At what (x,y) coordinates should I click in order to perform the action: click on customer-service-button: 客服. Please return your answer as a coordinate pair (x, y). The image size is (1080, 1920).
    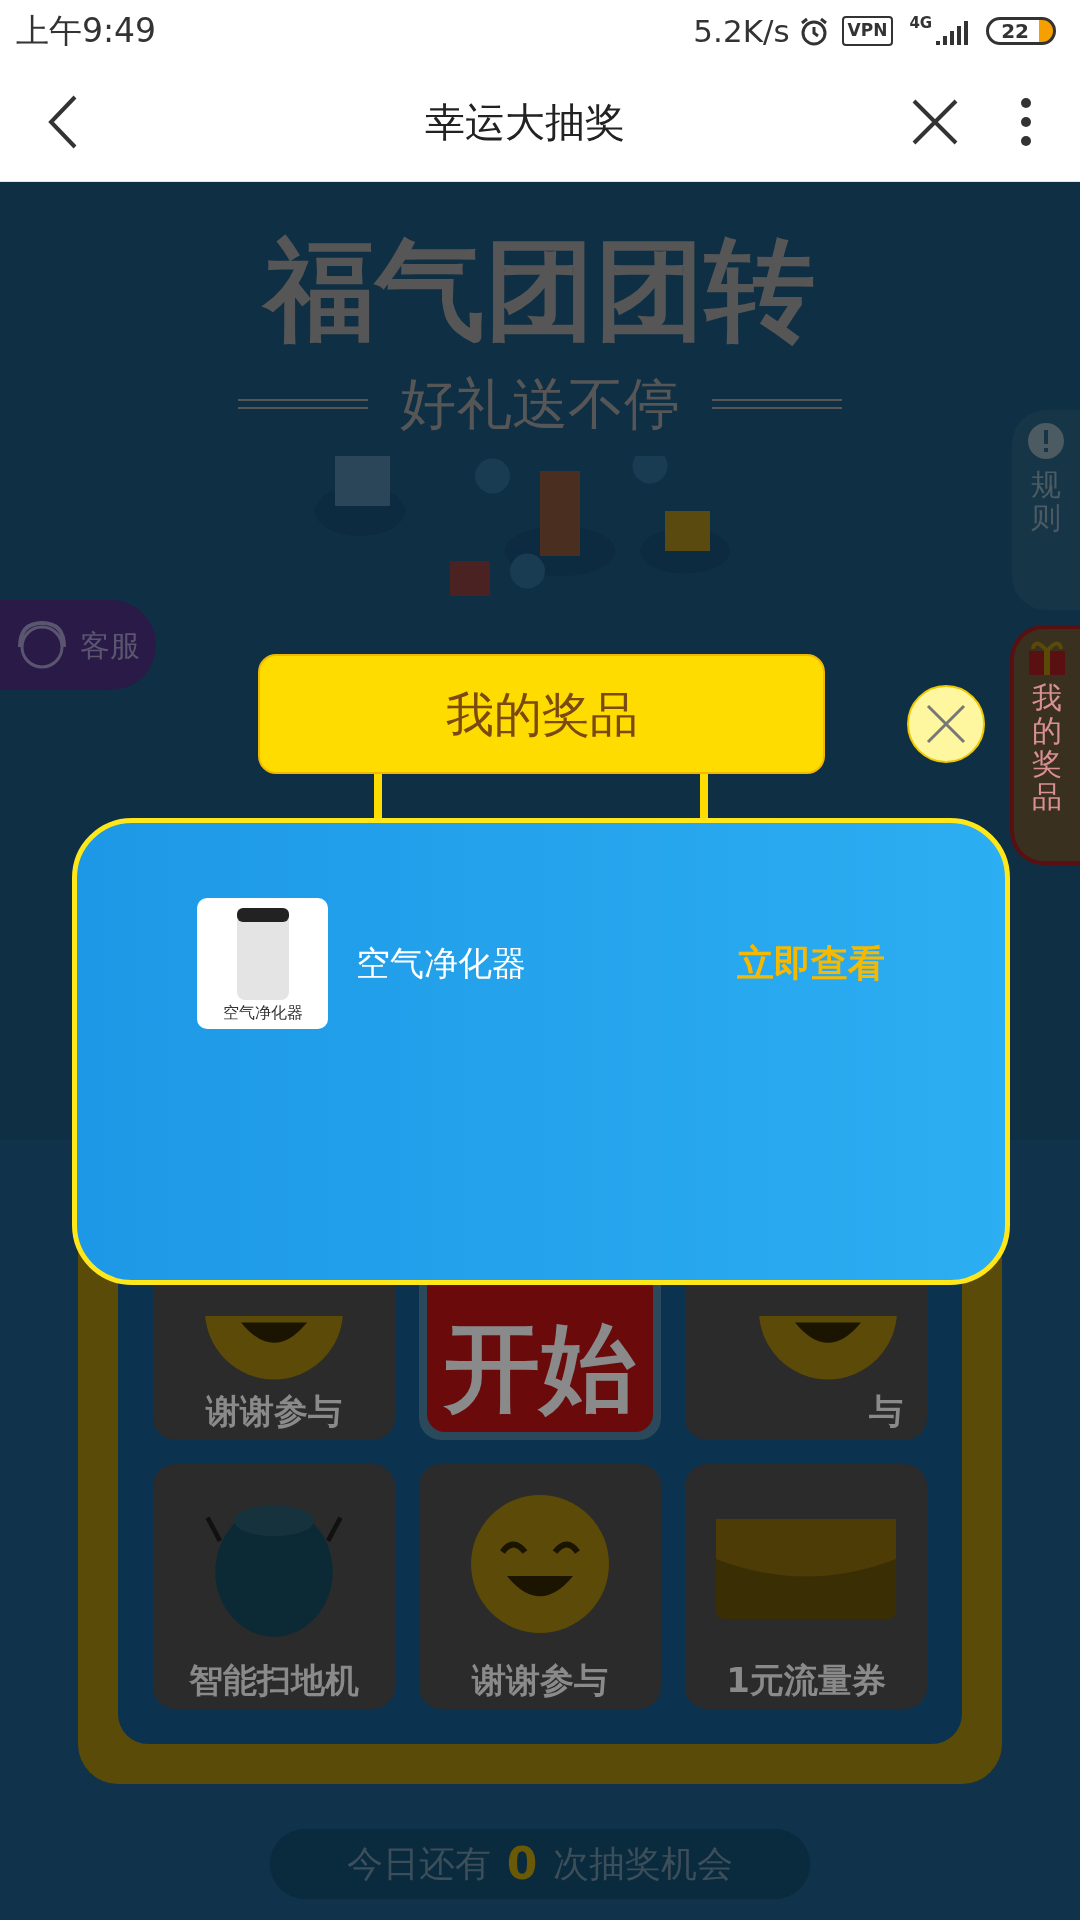
    Looking at the image, I should click on (78, 645).